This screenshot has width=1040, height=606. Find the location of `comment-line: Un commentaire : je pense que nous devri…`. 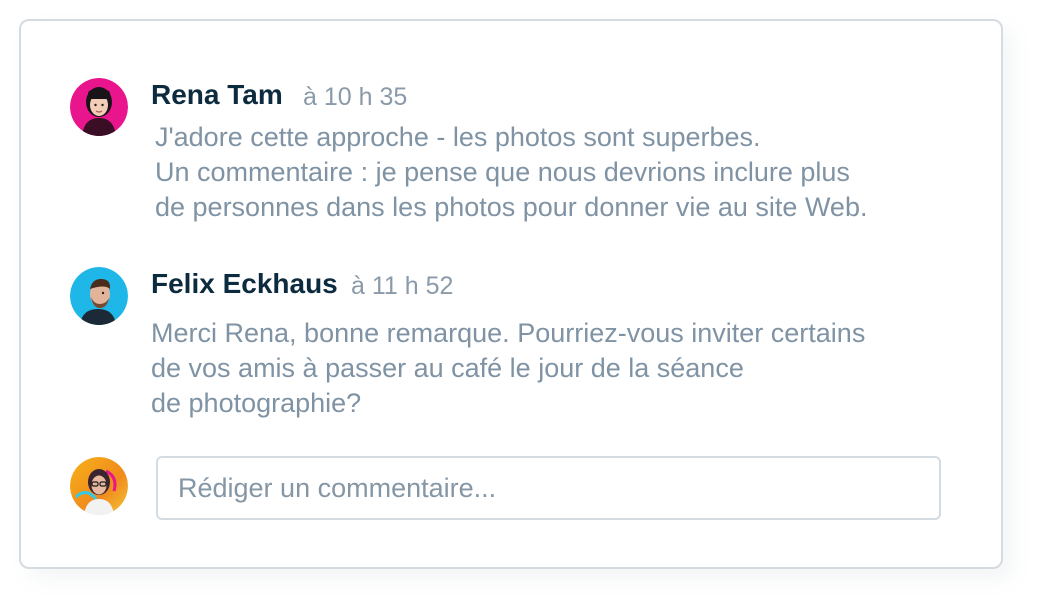

comment-line: Un commentaire : je pense que nous devri… is located at coordinates (502, 172).